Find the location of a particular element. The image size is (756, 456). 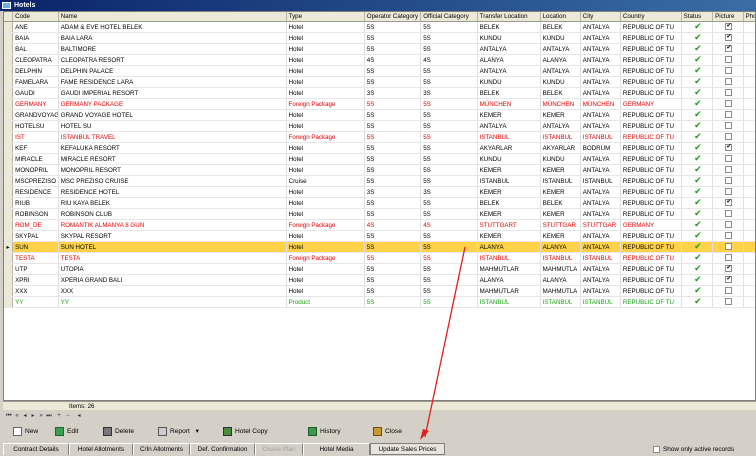

column-header-status: Status is located at coordinates (697, 17).